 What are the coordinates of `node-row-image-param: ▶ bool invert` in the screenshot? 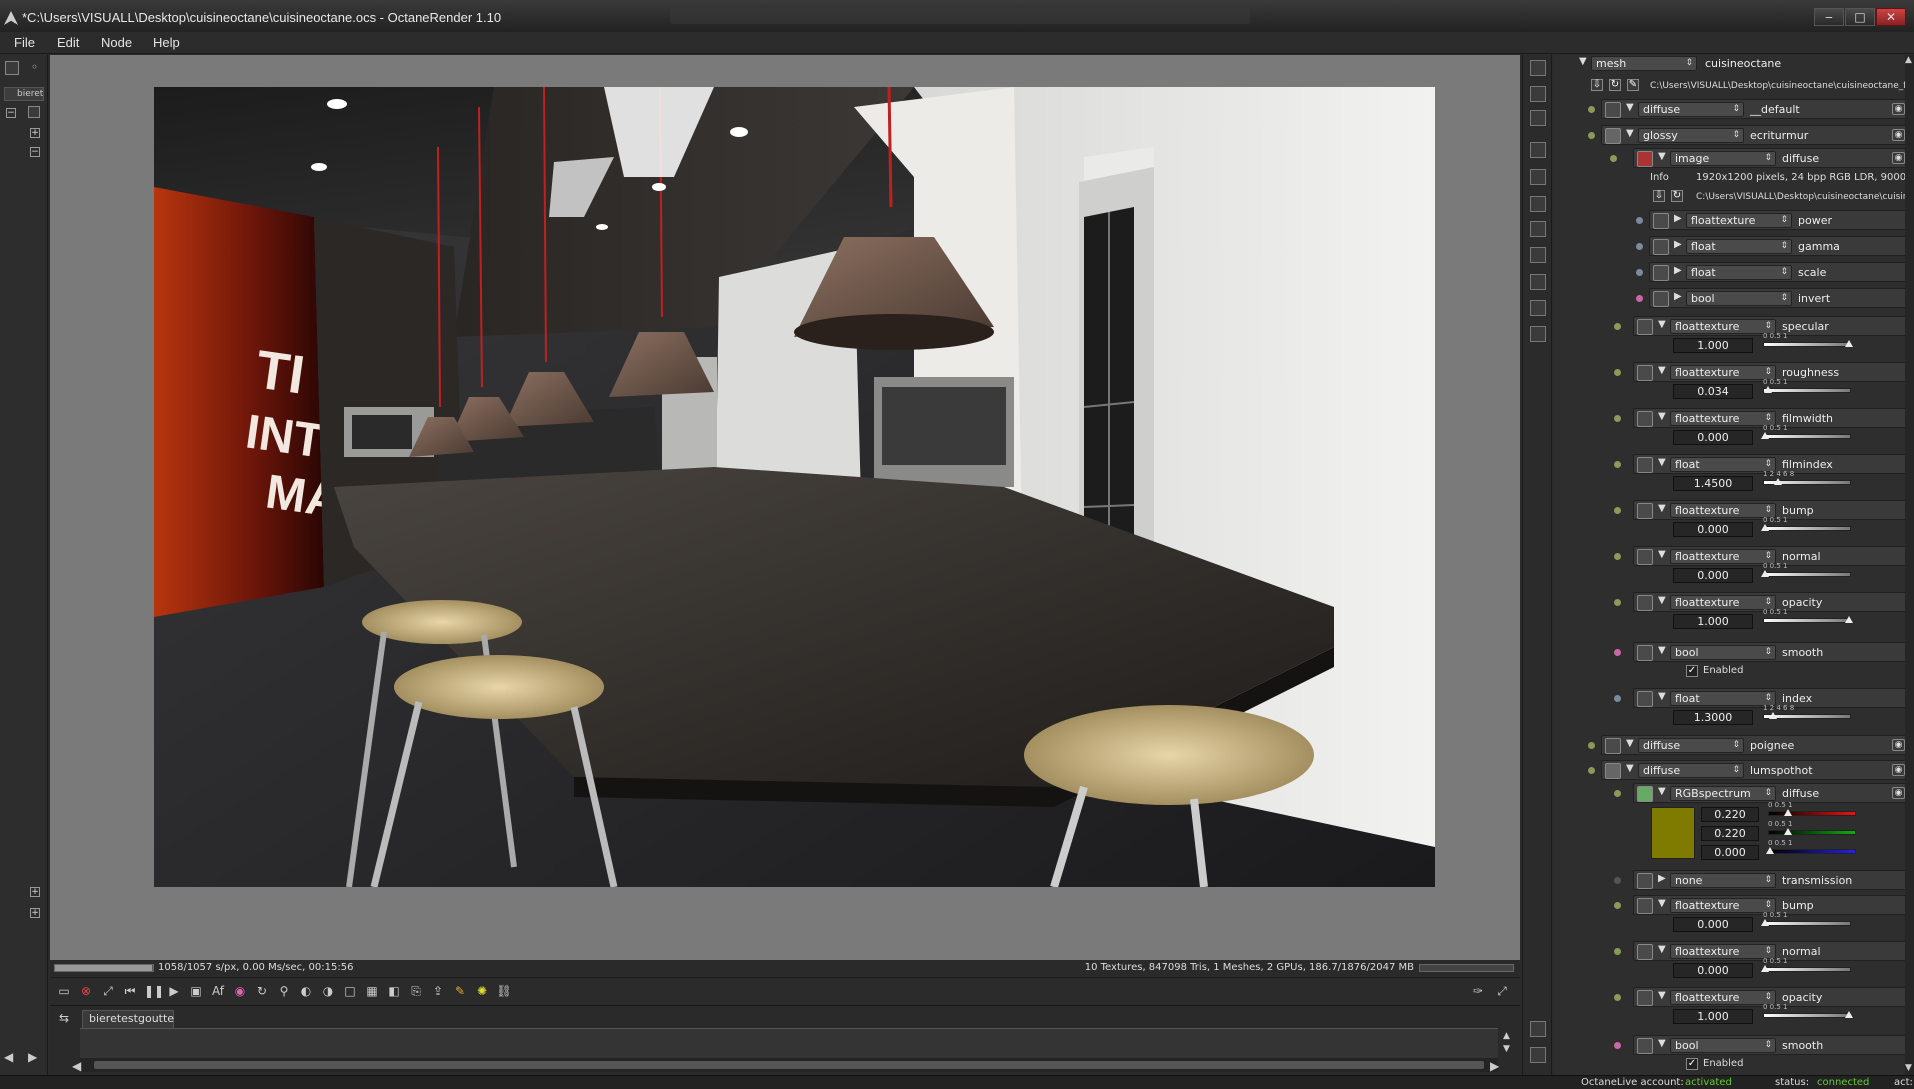 It's located at (1773, 298).